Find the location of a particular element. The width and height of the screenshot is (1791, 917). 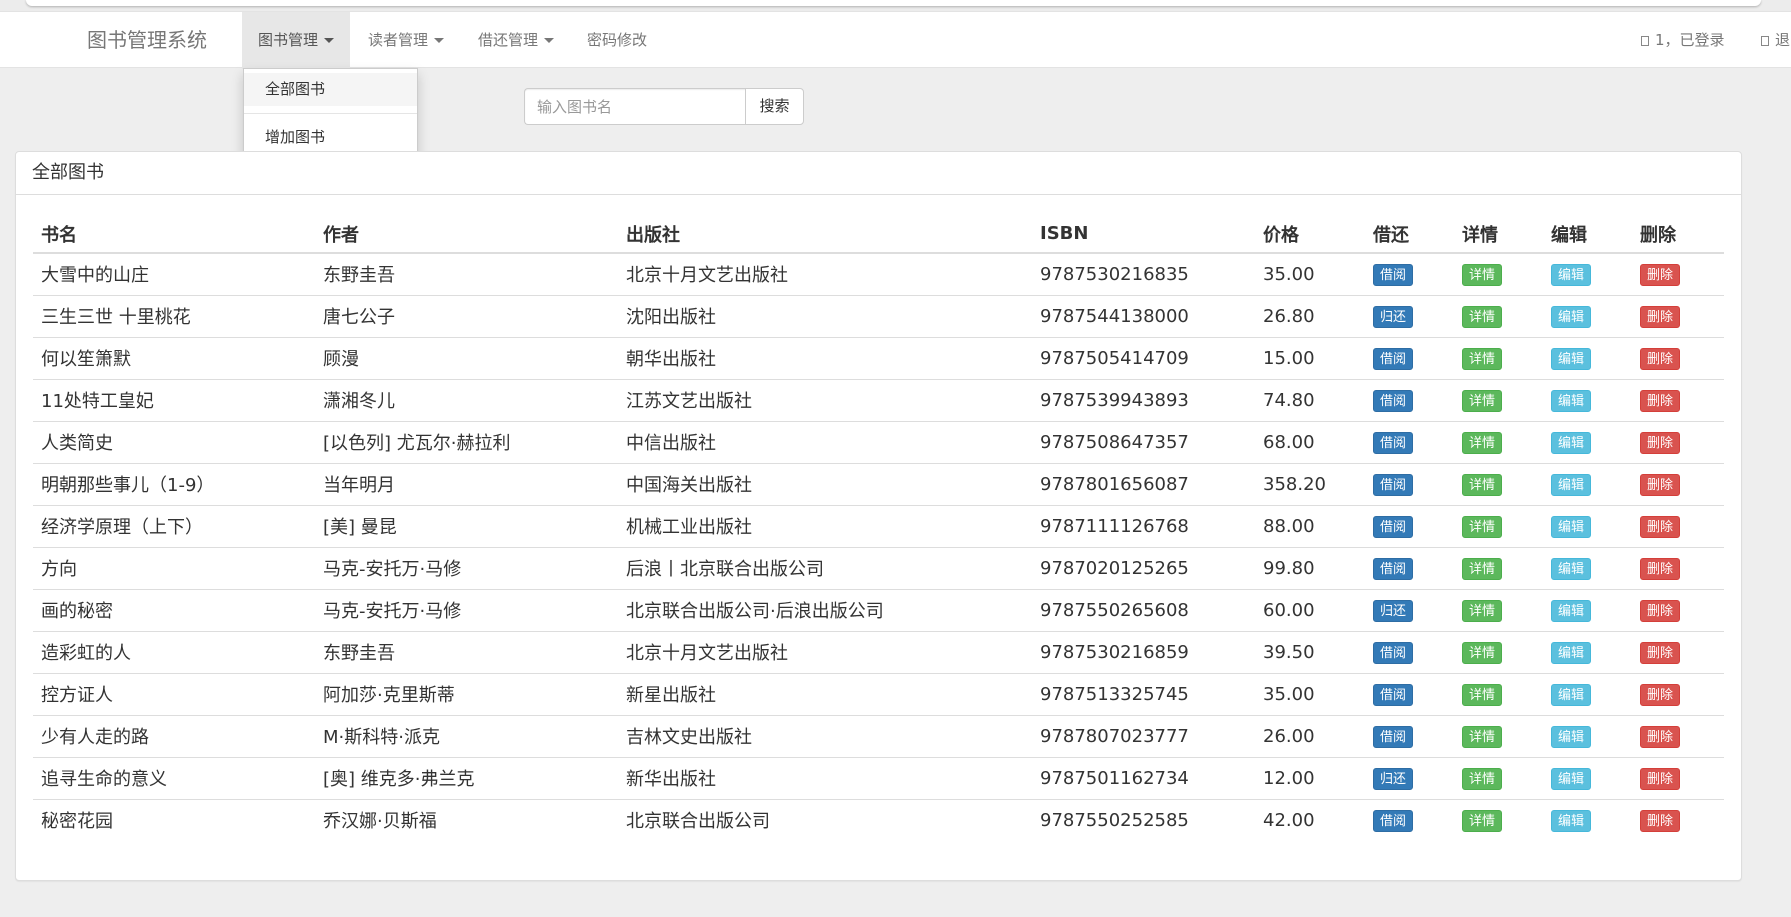

cell-publisher: 新星出版社 is located at coordinates (825, 693).